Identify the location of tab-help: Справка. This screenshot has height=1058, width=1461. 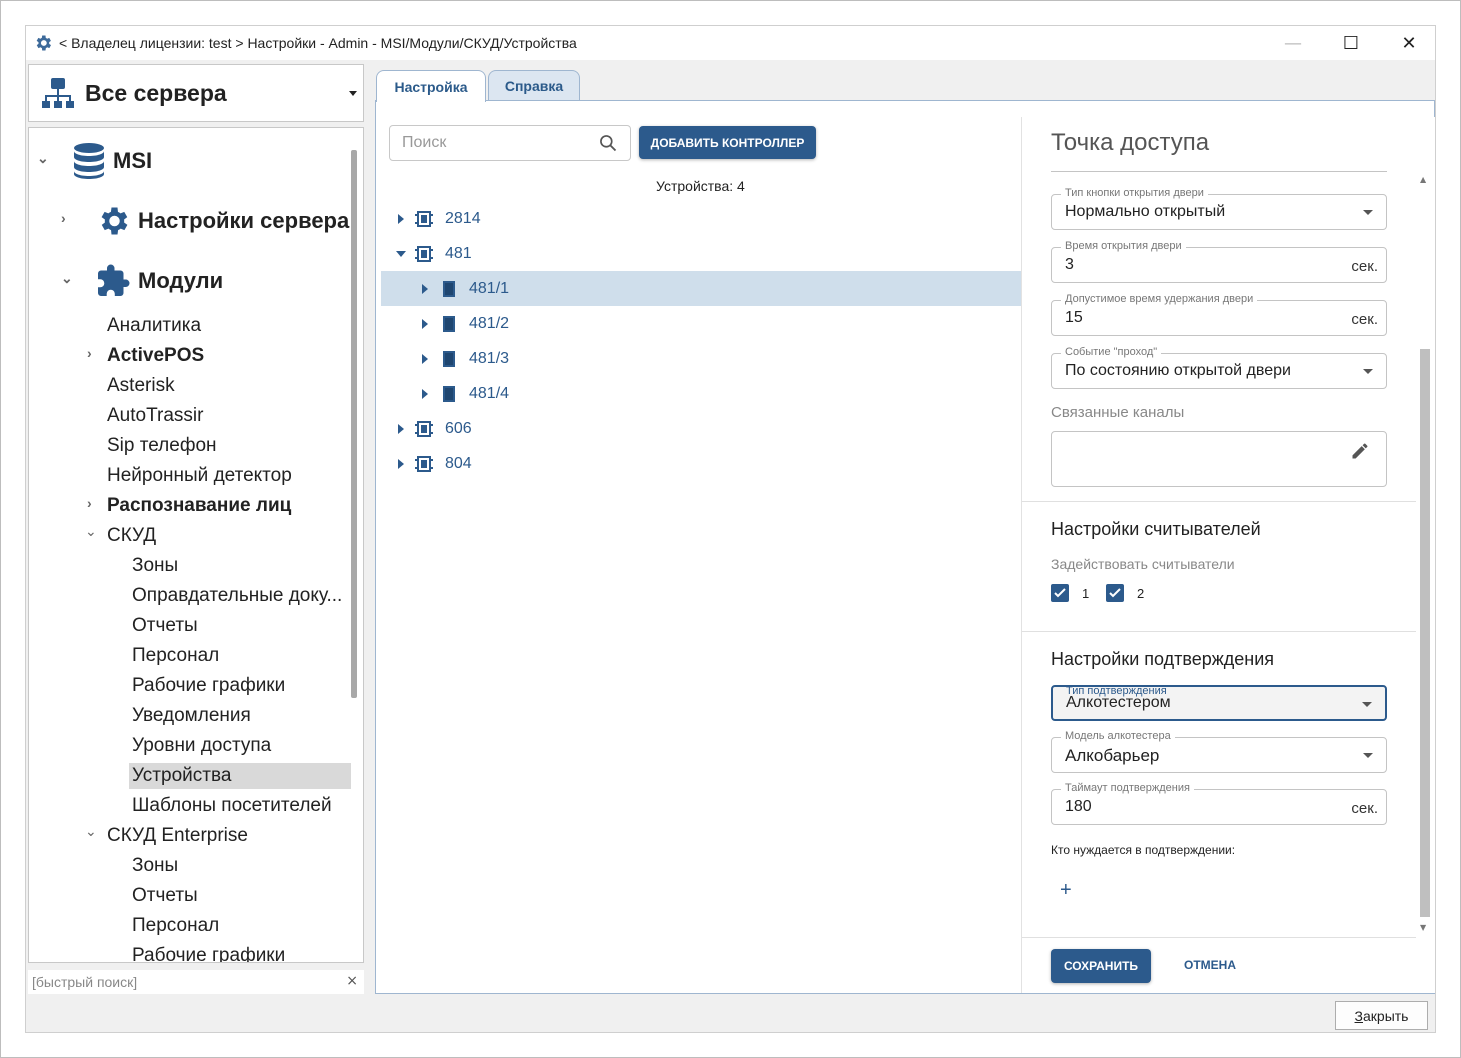
(534, 85).